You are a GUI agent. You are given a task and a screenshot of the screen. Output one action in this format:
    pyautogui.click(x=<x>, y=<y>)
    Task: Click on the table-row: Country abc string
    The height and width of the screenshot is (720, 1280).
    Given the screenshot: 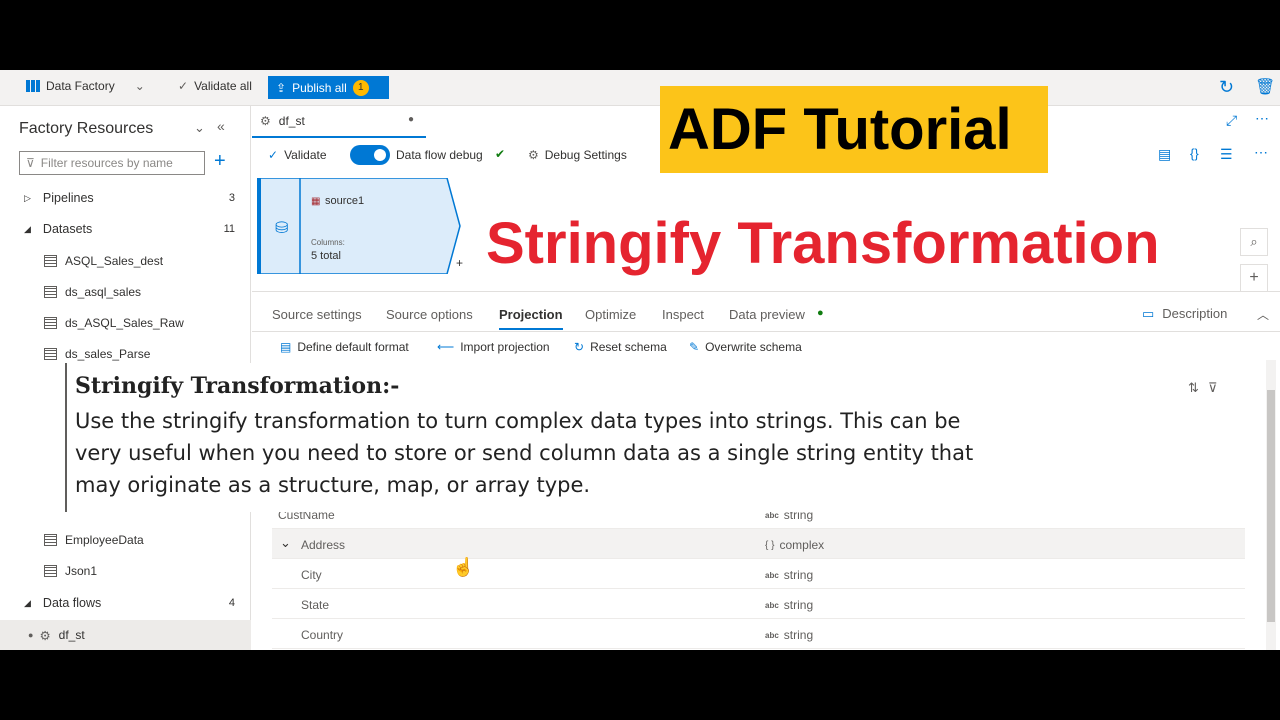 What is the action you would take?
    pyautogui.click(x=758, y=634)
    